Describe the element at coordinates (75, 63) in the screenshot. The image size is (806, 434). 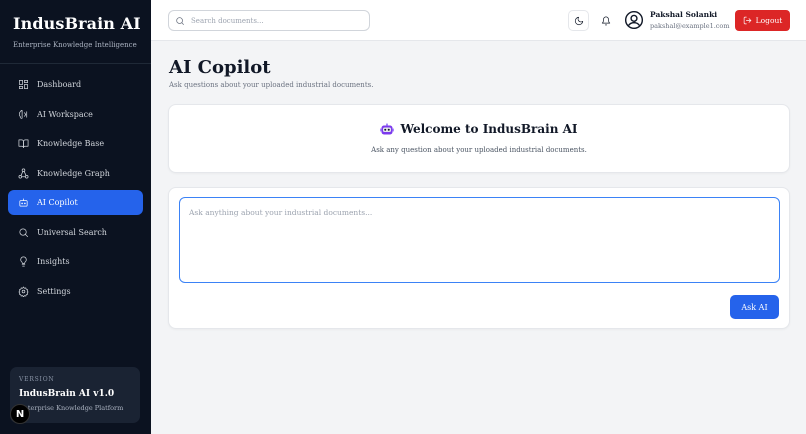
I see `sidebar-divider` at that location.